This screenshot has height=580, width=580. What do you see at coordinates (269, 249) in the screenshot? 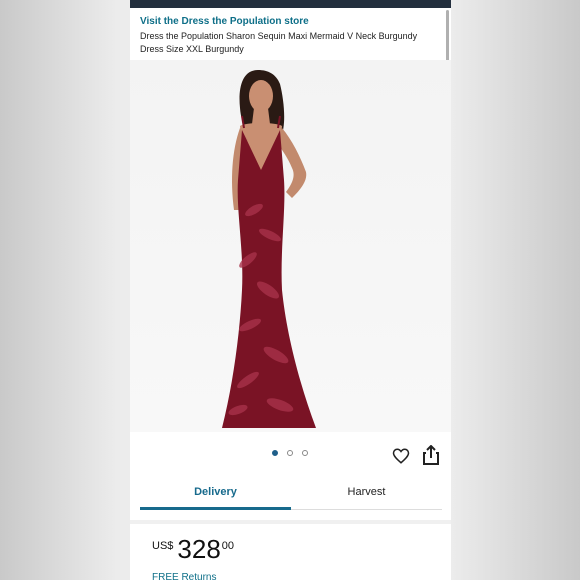
I see `dress-photo` at bounding box center [269, 249].